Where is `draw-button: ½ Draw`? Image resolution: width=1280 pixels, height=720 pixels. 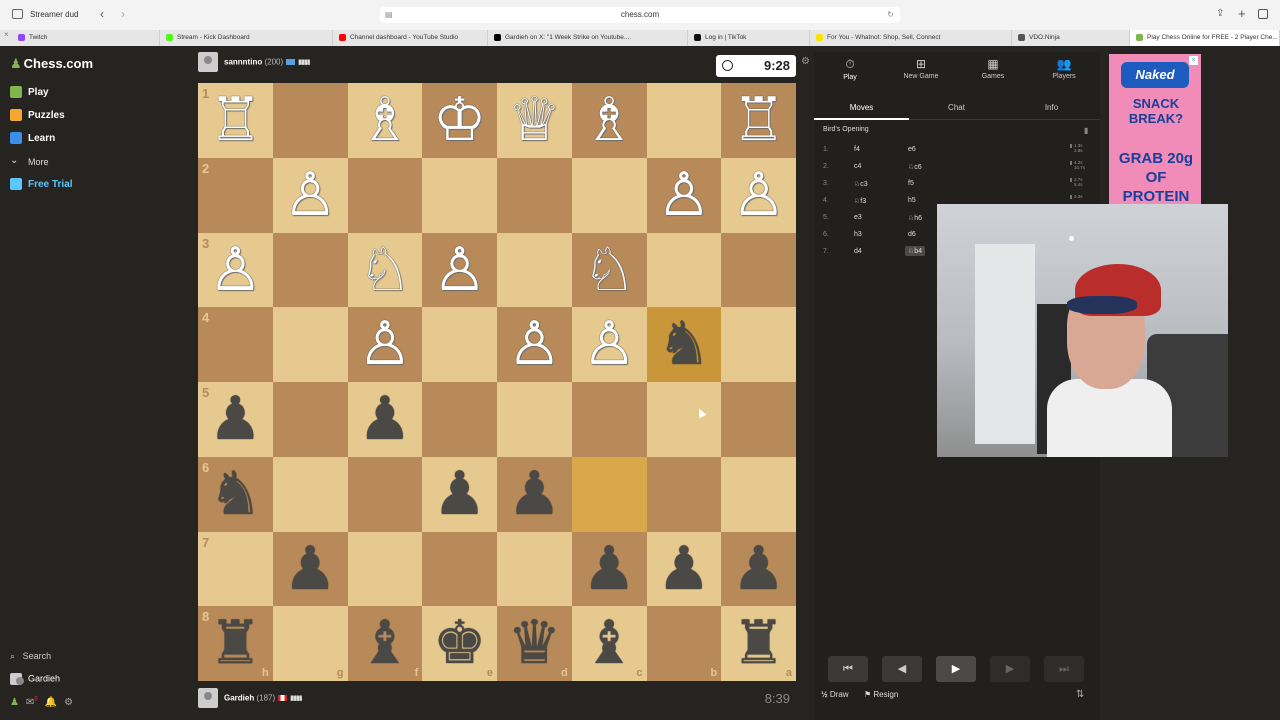 draw-button: ½ Draw is located at coordinates (835, 694).